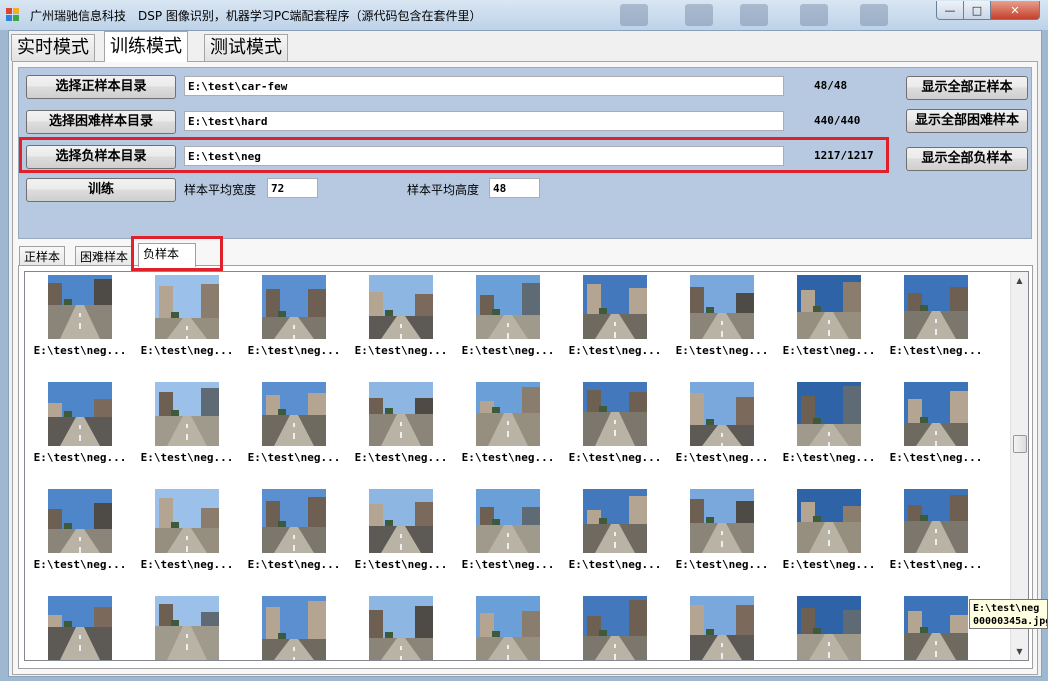  Describe the element at coordinates (977, 10) in the screenshot. I see `maximize-button: □` at that location.